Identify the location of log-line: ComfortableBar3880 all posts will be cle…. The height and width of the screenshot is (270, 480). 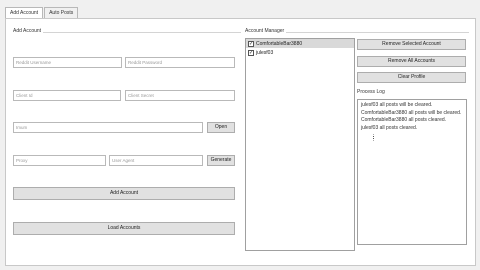
(411, 112).